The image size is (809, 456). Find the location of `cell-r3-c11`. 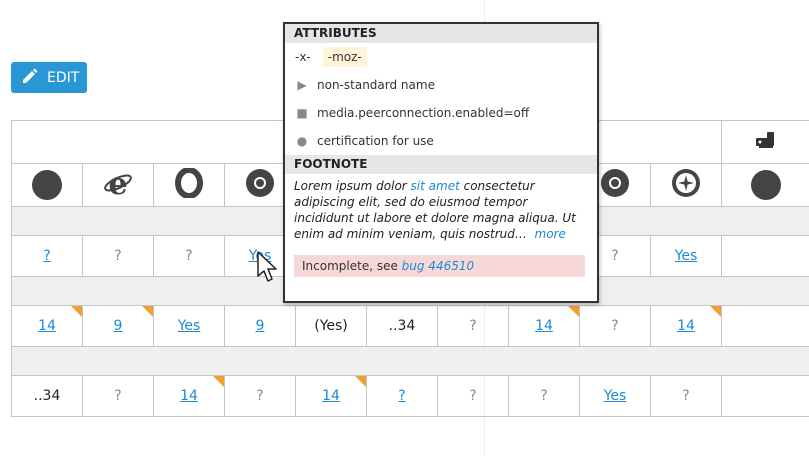

cell-r3-c11 is located at coordinates (765, 396).